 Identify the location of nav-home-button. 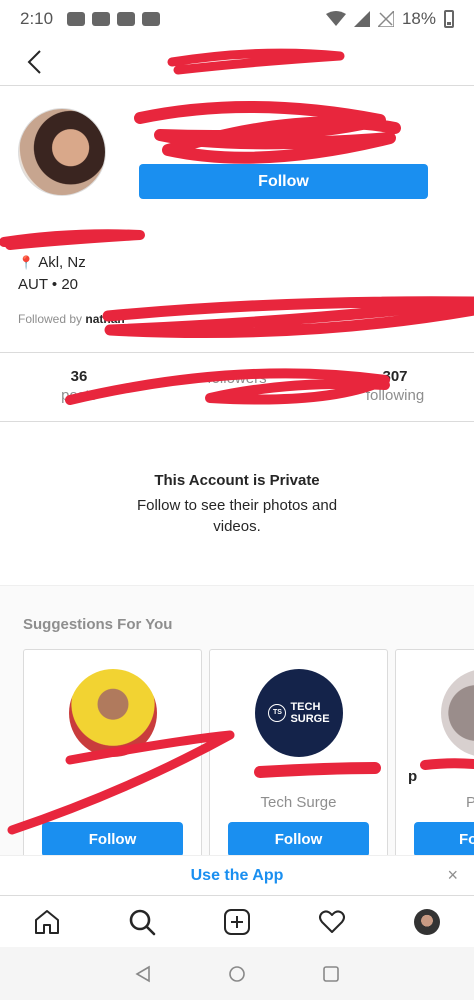
(237, 974).